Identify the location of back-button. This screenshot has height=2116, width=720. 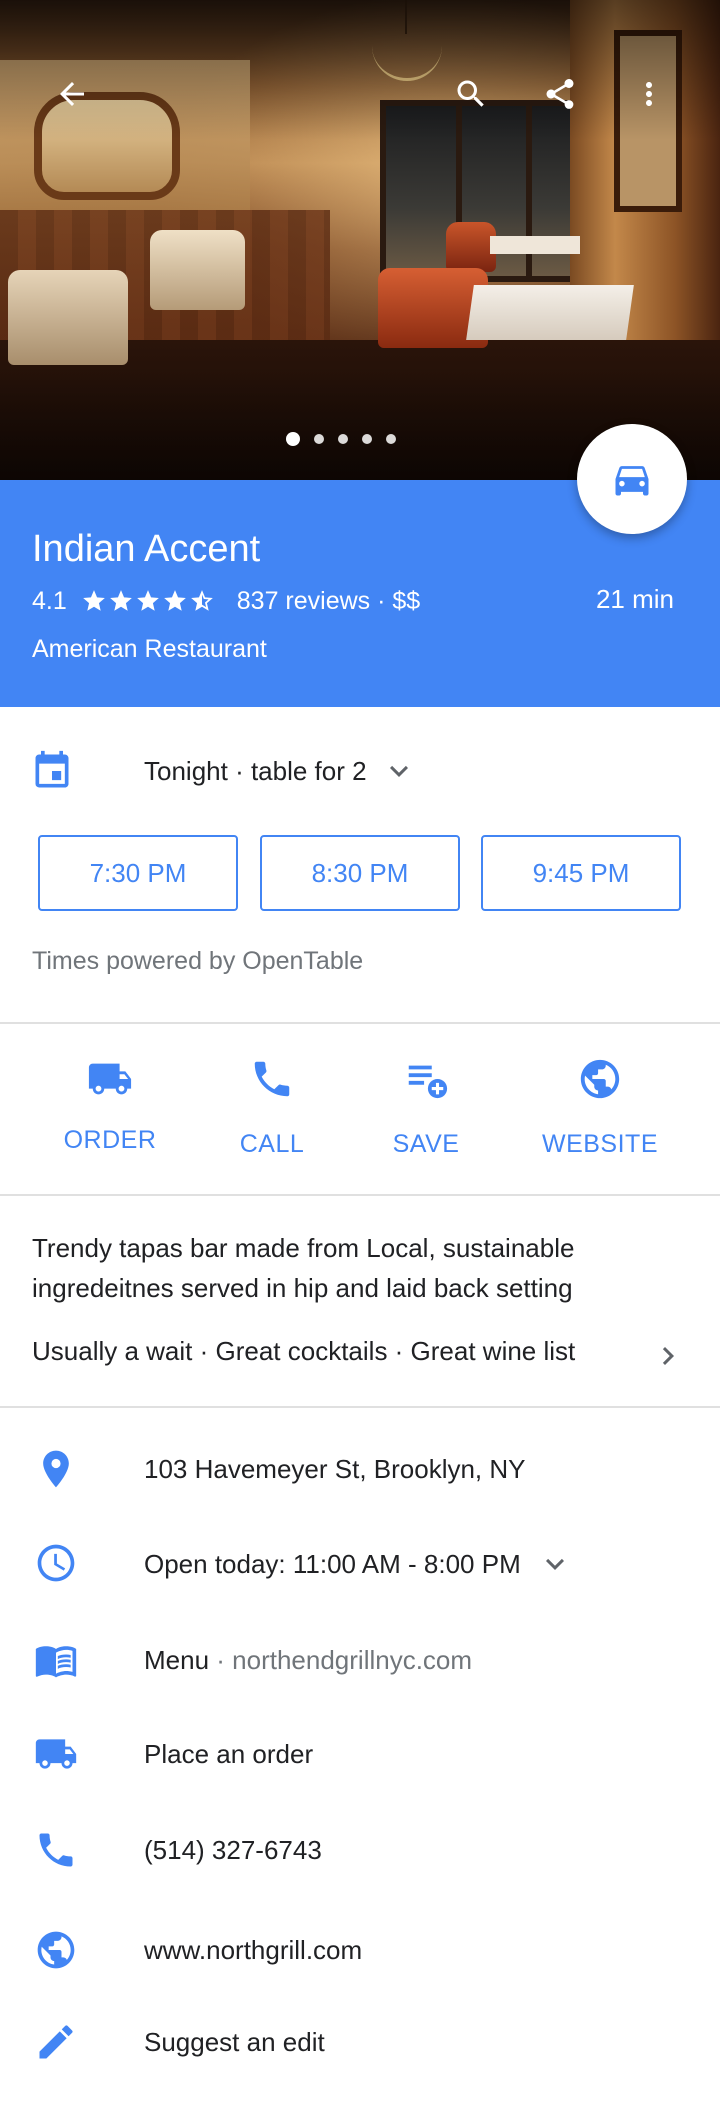
(72, 94).